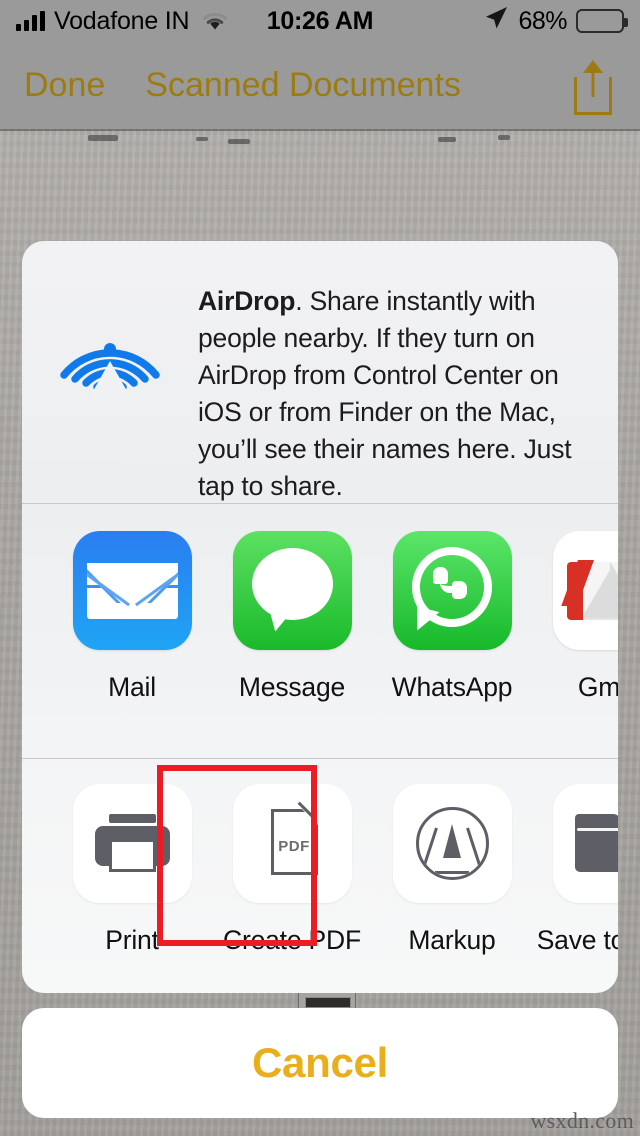  What do you see at coordinates (496, 21) in the screenshot?
I see `location-arrow-icon` at bounding box center [496, 21].